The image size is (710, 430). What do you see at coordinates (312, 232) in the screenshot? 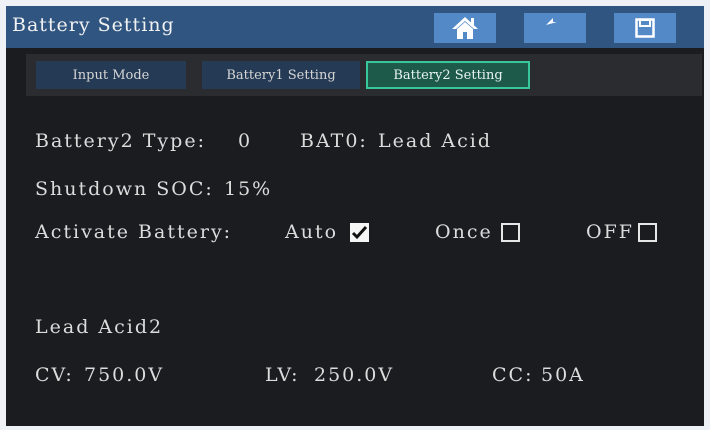
I see `option-auto-label: Auto` at bounding box center [312, 232].